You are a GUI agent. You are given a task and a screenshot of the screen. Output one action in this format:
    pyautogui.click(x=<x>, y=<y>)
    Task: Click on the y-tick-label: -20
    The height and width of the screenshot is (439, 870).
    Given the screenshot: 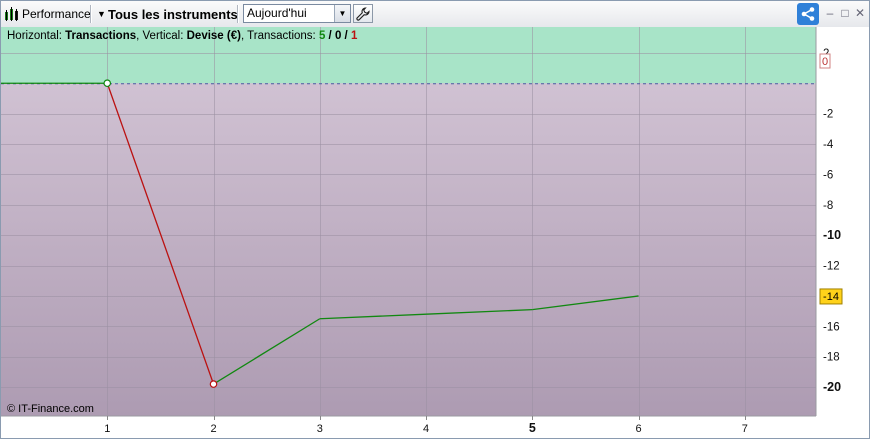 What is the action you would take?
    pyautogui.click(x=832, y=387)
    